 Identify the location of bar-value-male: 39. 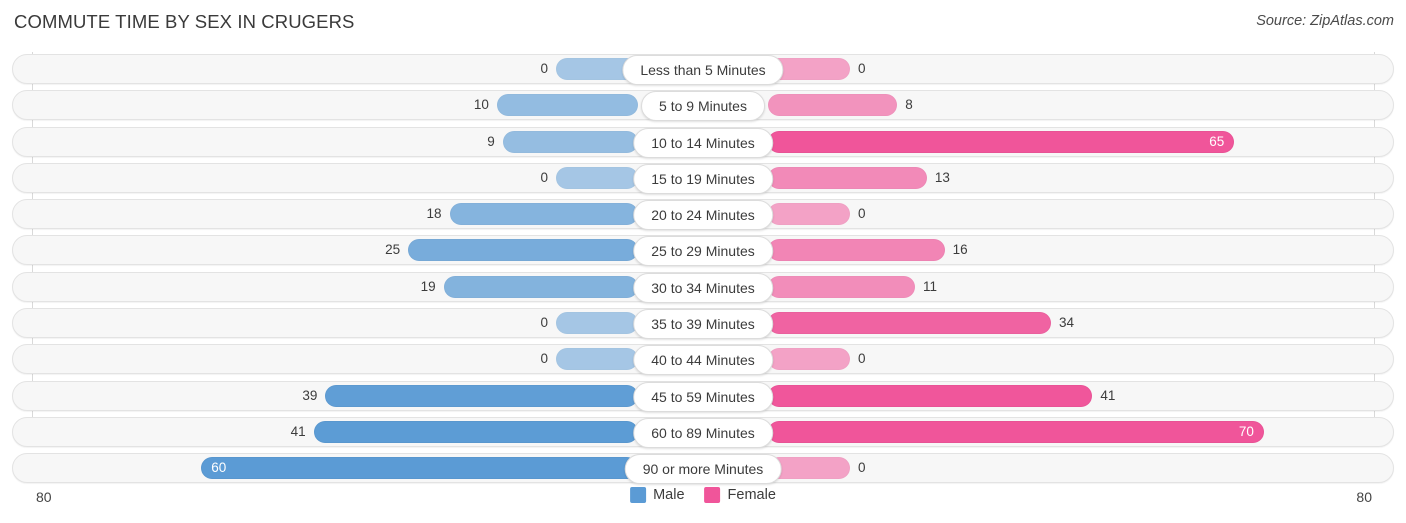
(310, 395).